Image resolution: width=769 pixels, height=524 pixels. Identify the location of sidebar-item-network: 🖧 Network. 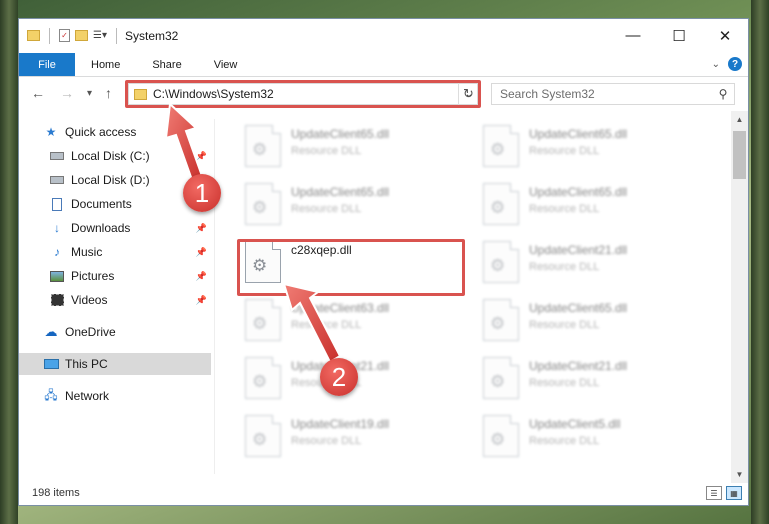
(115, 396).